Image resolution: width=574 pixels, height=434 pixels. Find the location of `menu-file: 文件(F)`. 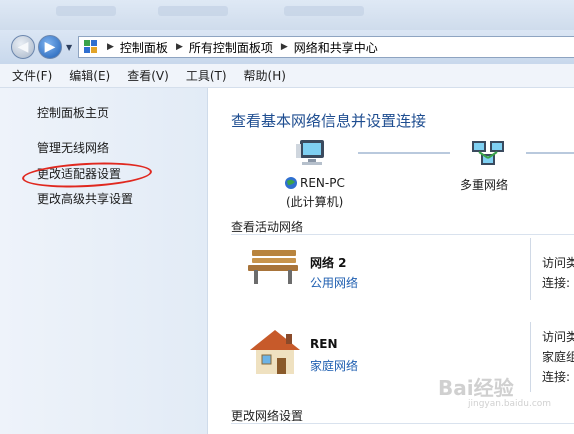

menu-file: 文件(F) is located at coordinates (32, 75).